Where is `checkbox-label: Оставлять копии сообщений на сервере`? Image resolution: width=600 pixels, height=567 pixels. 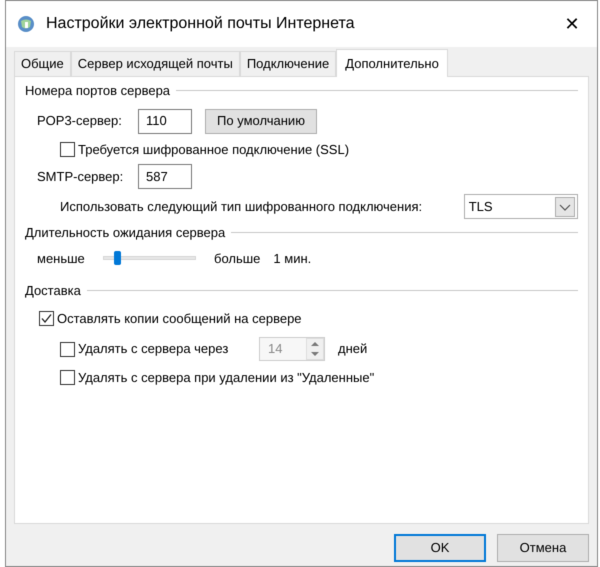
checkbox-label: Оставлять копии сообщений на сервере is located at coordinates (179, 319).